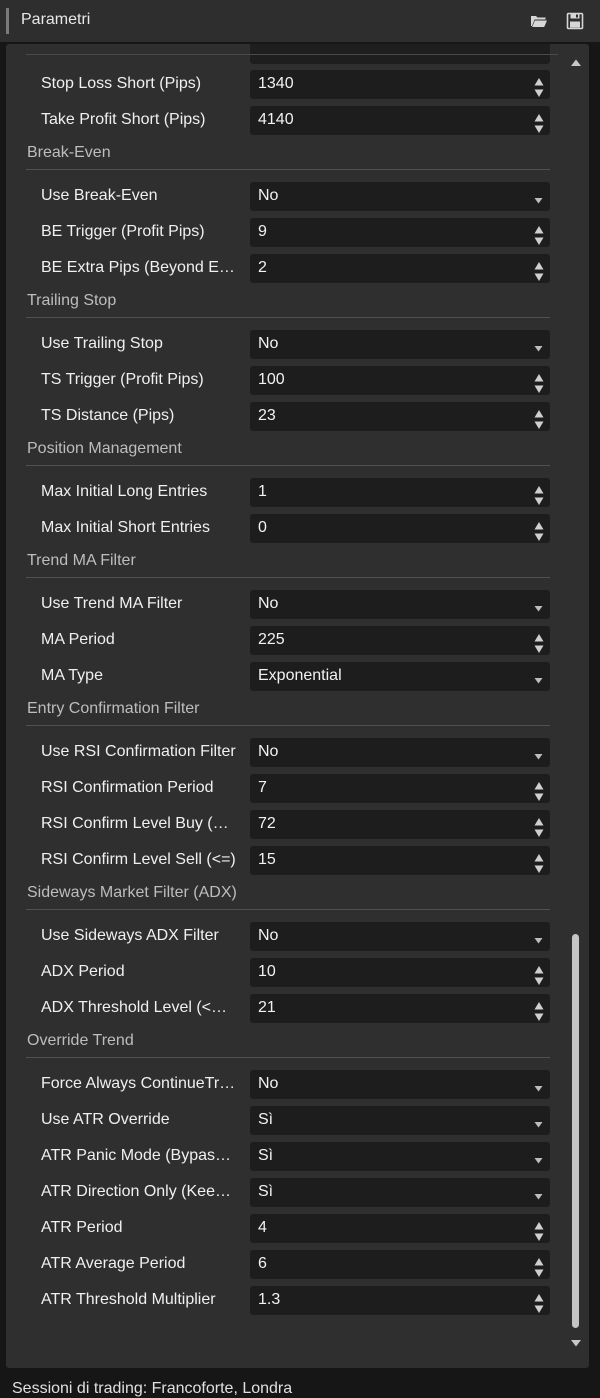  Describe the element at coordinates (400, 268) in the screenshot. I see `number-input: 2` at that location.